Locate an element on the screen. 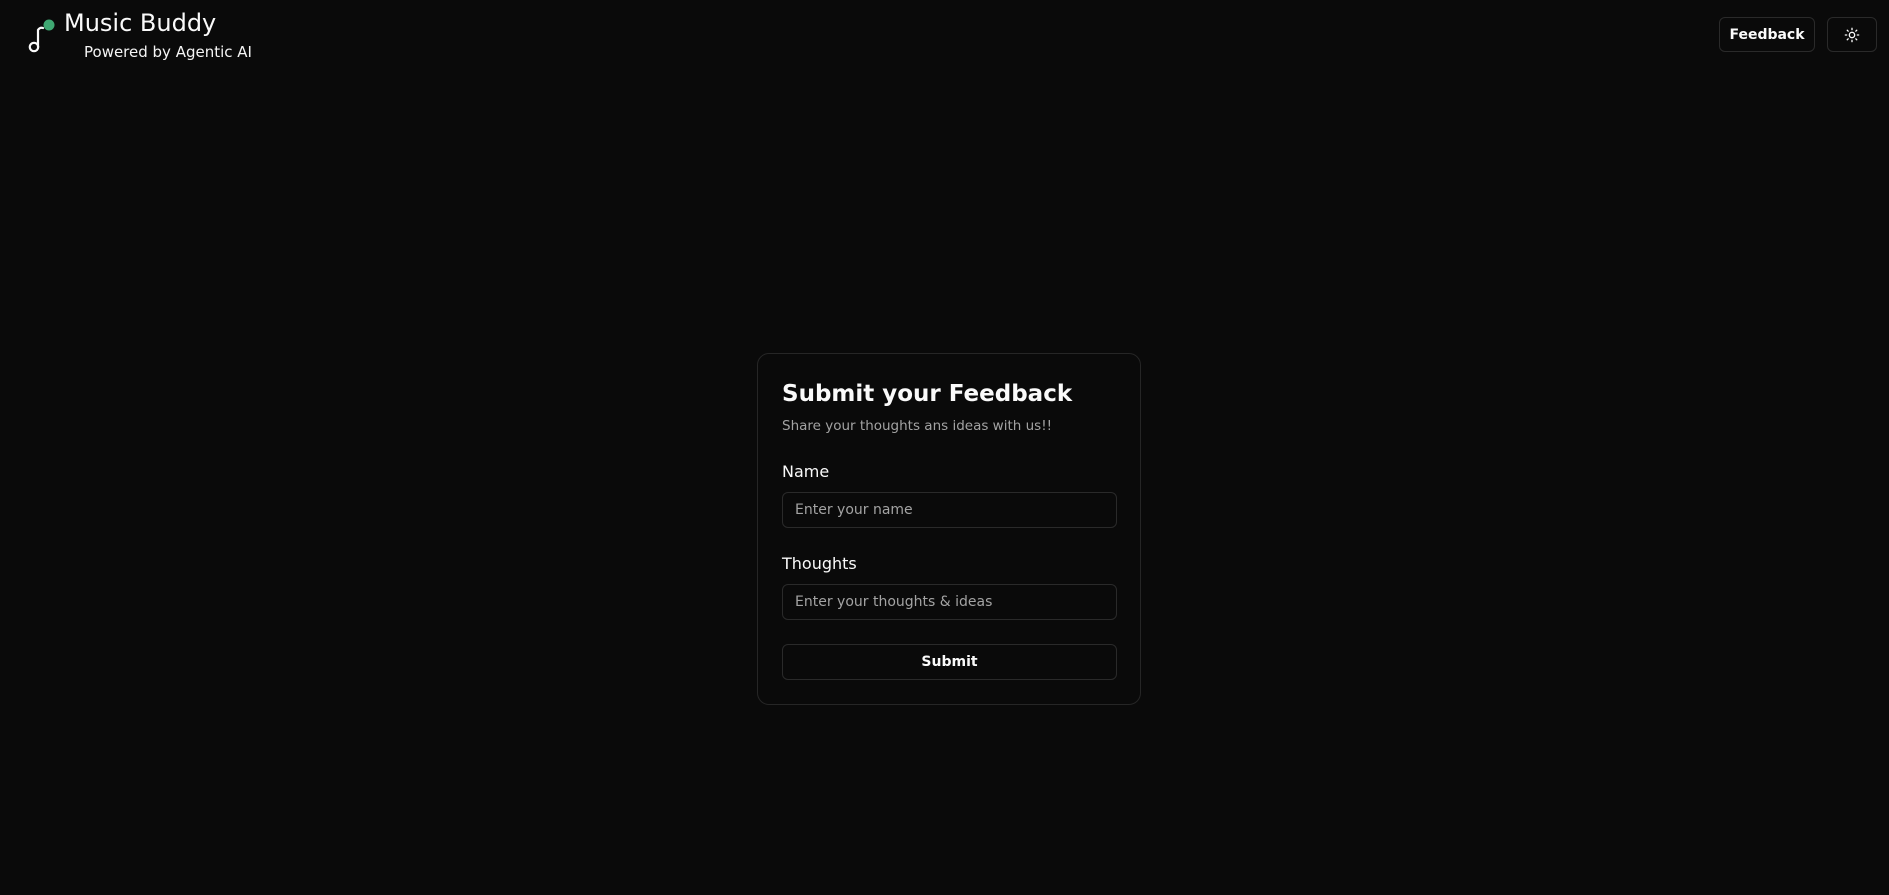  form-description: Share your thoughts ans ideas with us!! is located at coordinates (917, 426).